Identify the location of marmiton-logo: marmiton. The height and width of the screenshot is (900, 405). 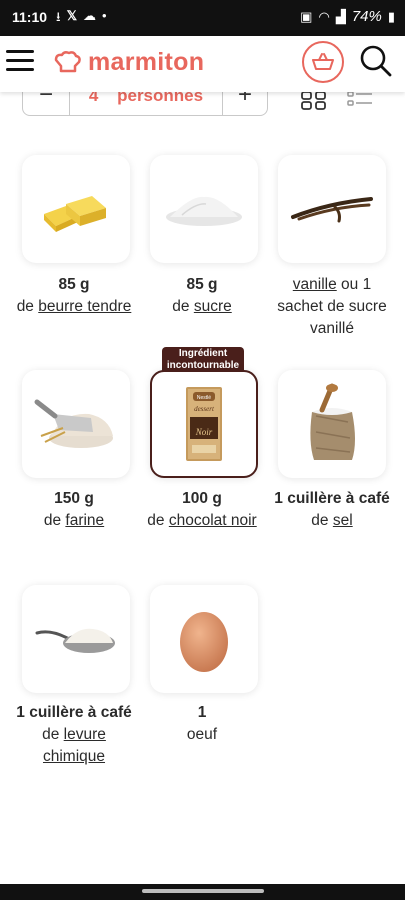
(128, 62).